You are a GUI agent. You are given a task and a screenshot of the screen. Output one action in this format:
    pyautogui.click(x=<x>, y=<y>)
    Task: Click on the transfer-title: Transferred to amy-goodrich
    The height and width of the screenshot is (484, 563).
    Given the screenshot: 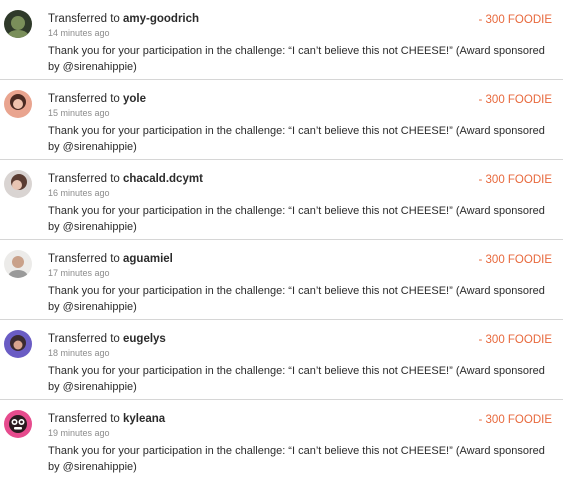 What is the action you would take?
    pyautogui.click(x=123, y=19)
    